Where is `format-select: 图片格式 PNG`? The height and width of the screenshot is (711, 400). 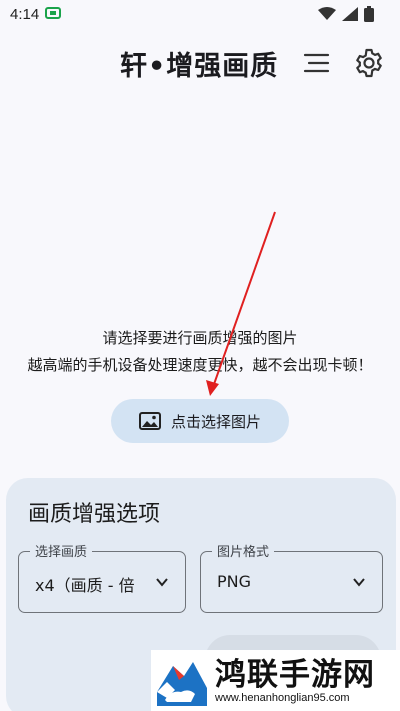 format-select: 图片格式 PNG is located at coordinates (291, 577).